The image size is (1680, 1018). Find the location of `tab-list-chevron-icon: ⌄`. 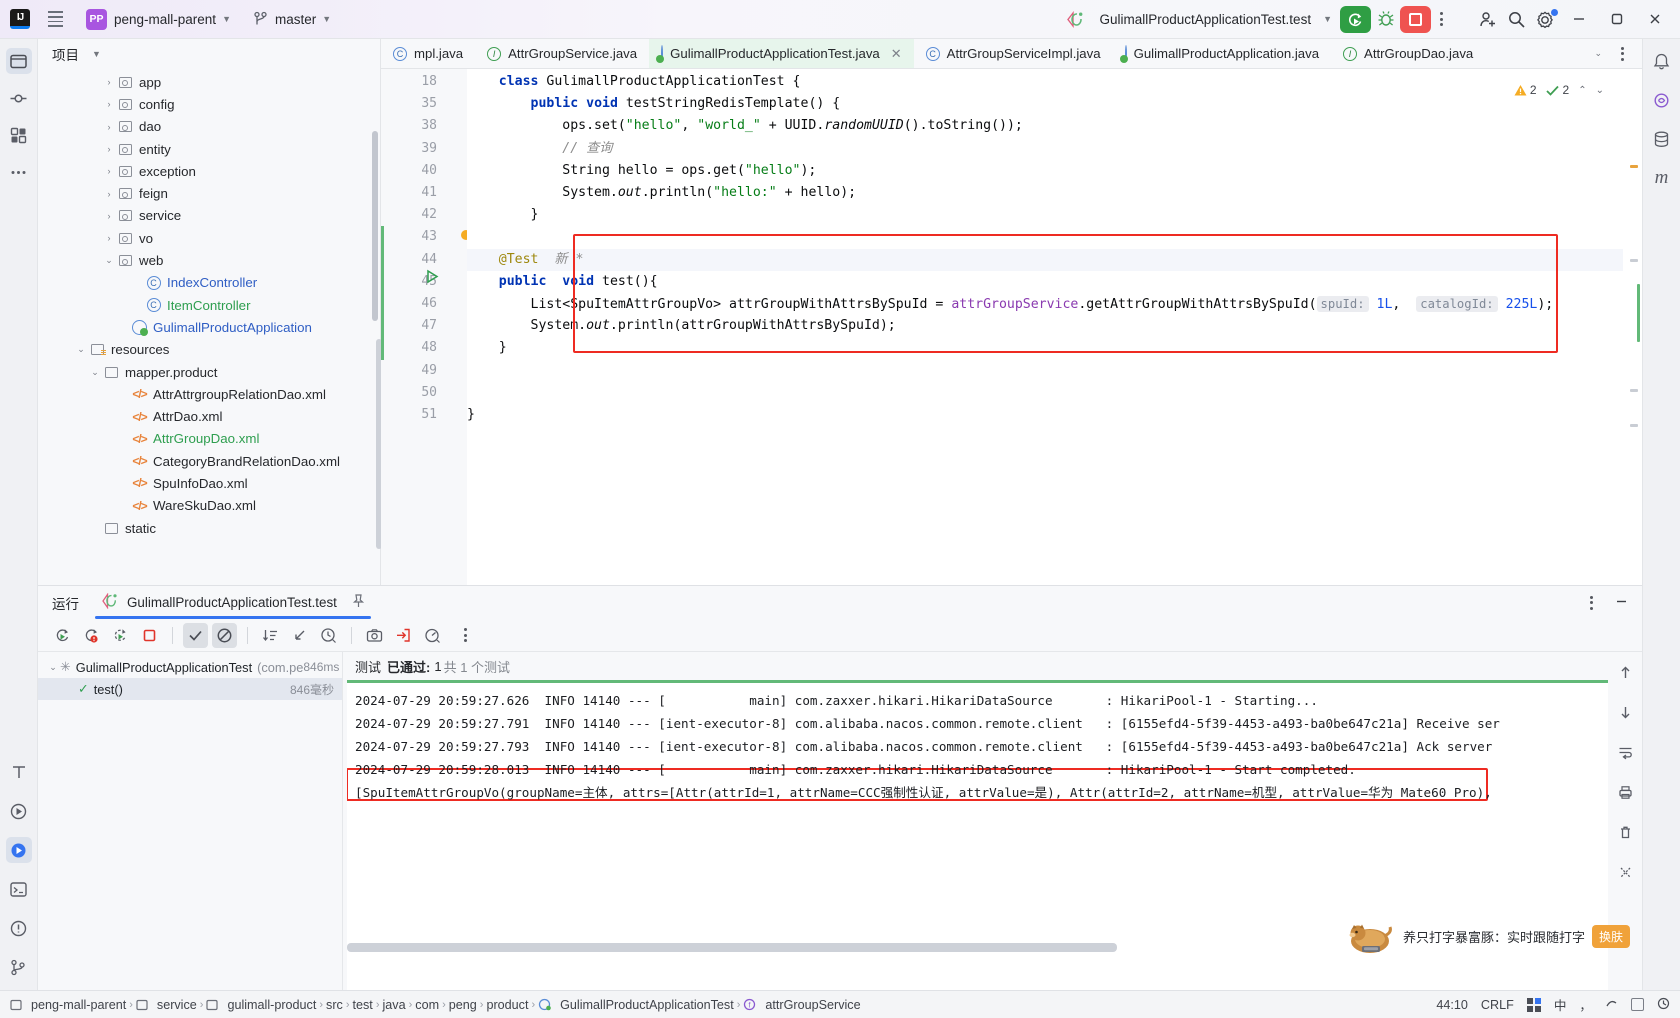

tab-list-chevron-icon: ⌄ is located at coordinates (1598, 53).